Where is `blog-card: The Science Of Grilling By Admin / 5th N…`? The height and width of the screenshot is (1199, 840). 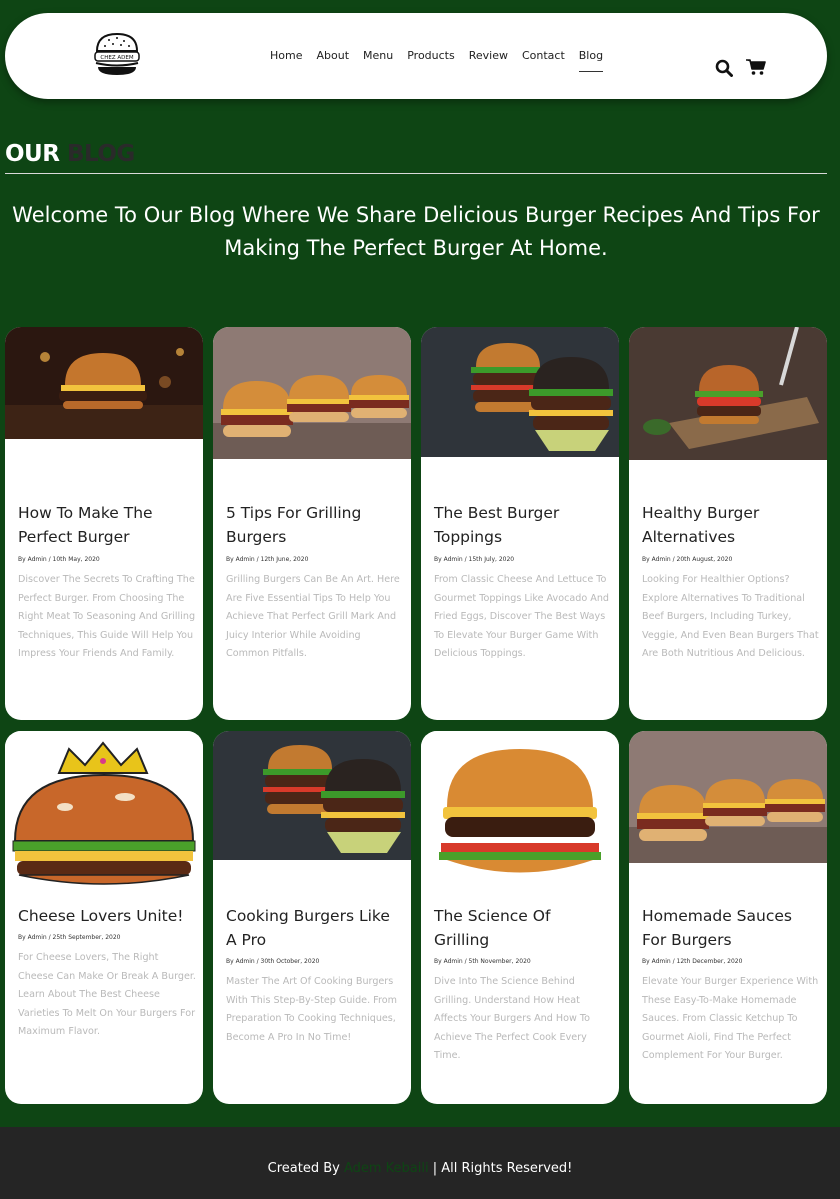
blog-card: The Science Of Grilling By Admin / 5th N… is located at coordinates (520, 917).